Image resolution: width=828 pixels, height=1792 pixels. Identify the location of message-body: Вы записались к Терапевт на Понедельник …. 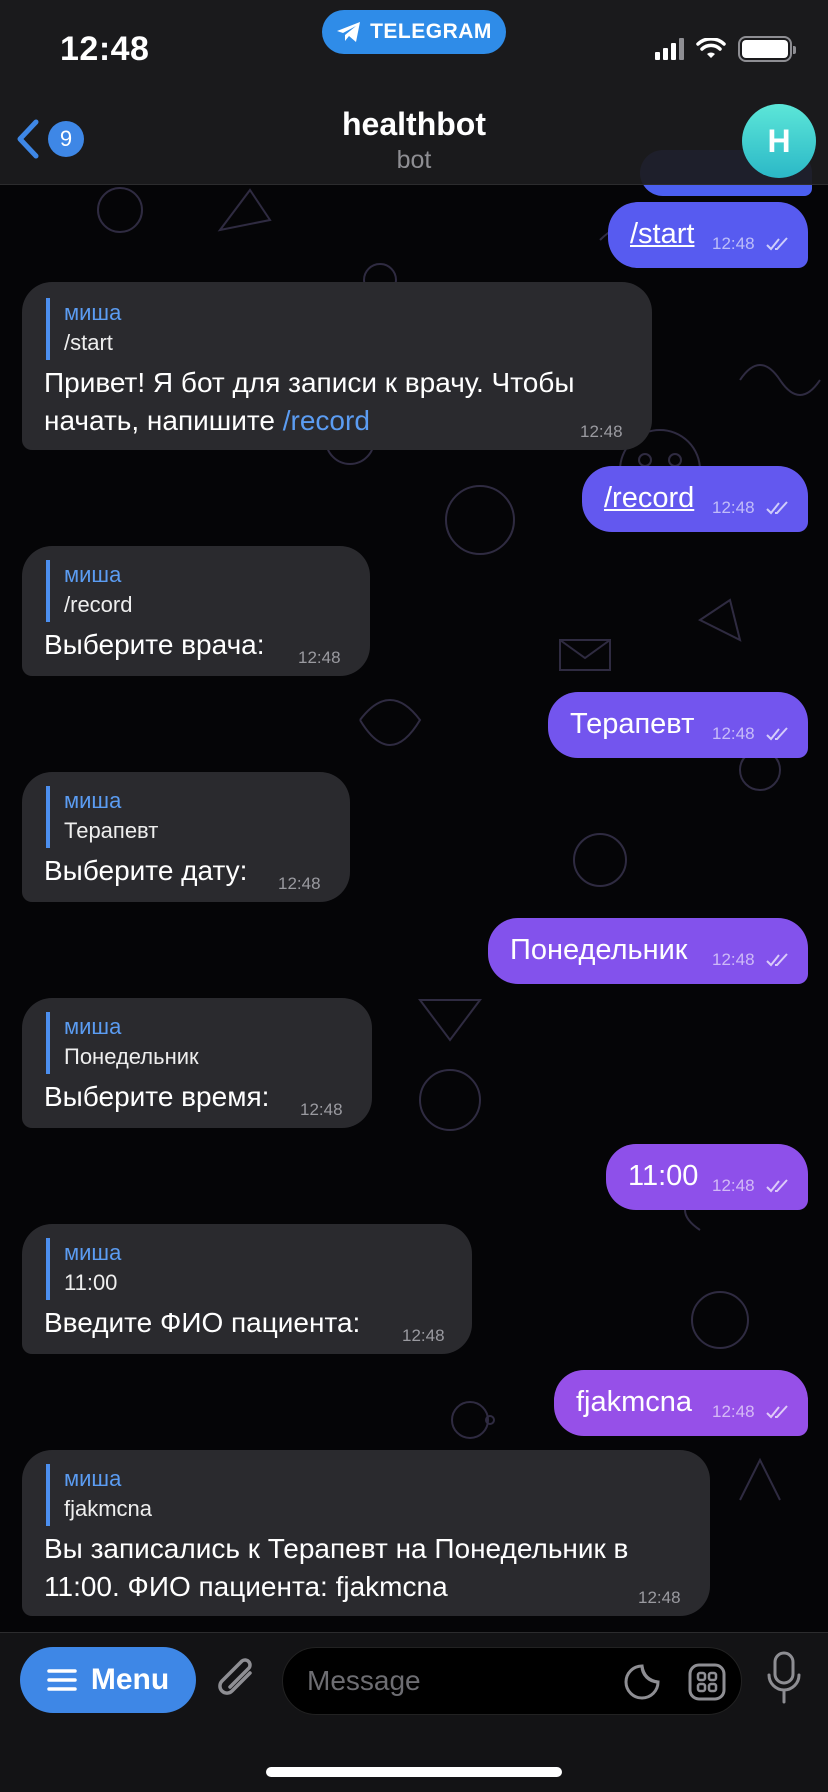
(336, 1568).